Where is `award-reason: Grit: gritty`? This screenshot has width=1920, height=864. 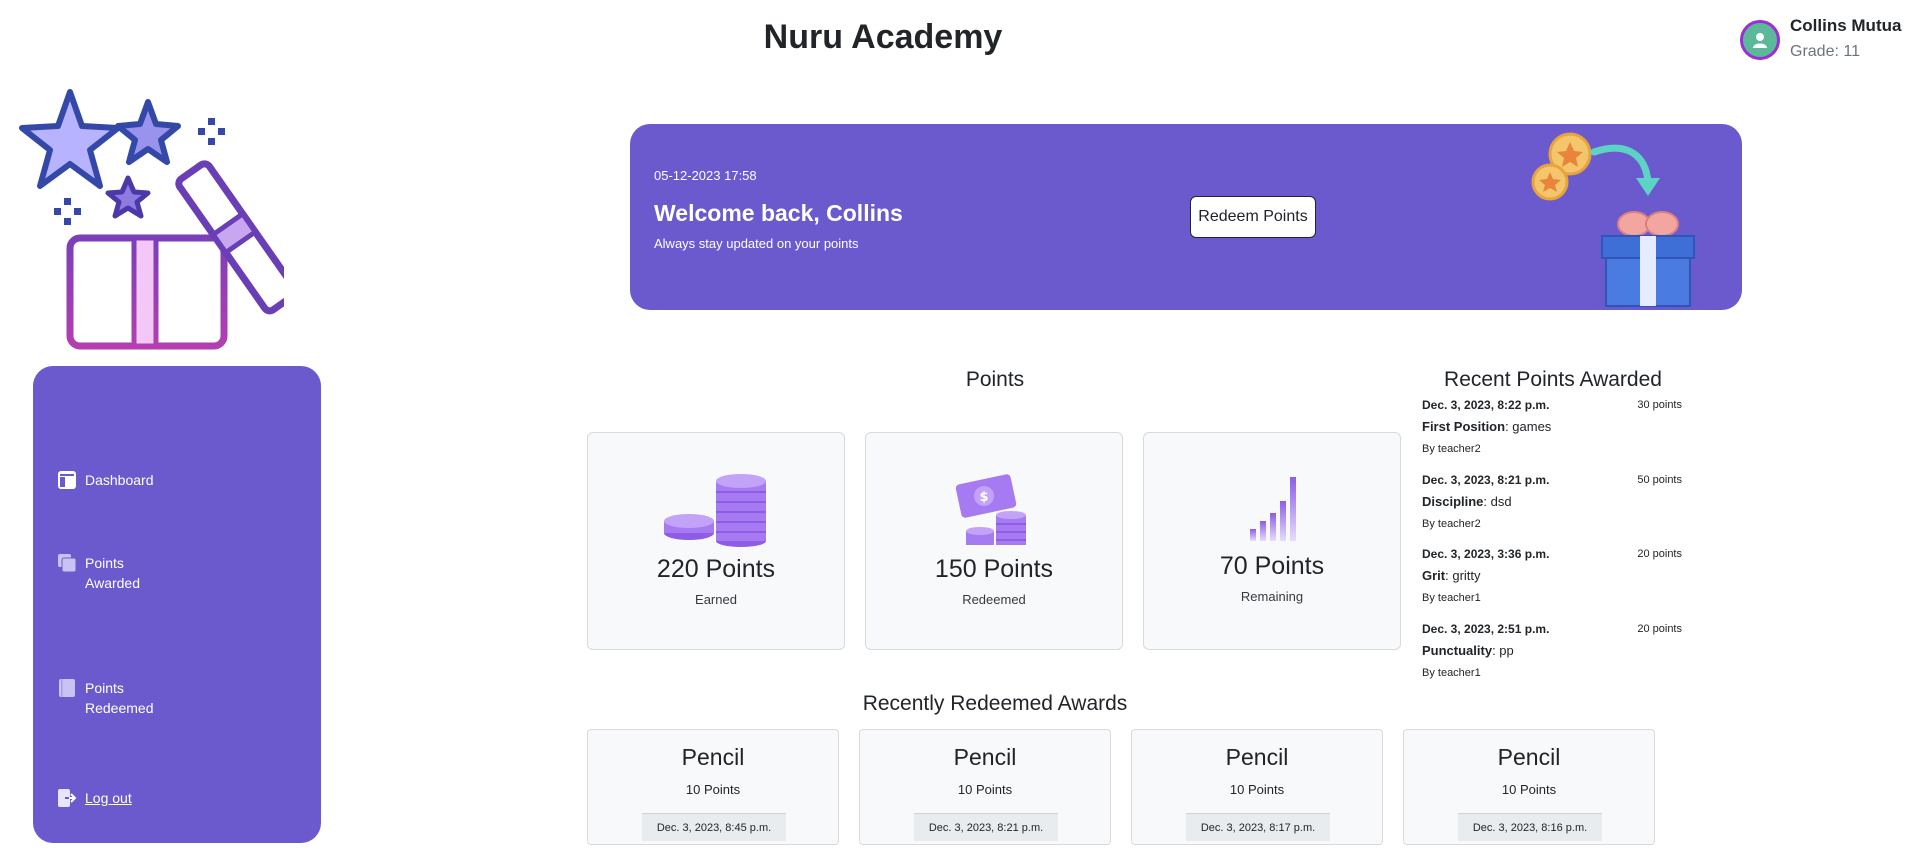
award-reason: Grit: gritty is located at coordinates (1451, 576).